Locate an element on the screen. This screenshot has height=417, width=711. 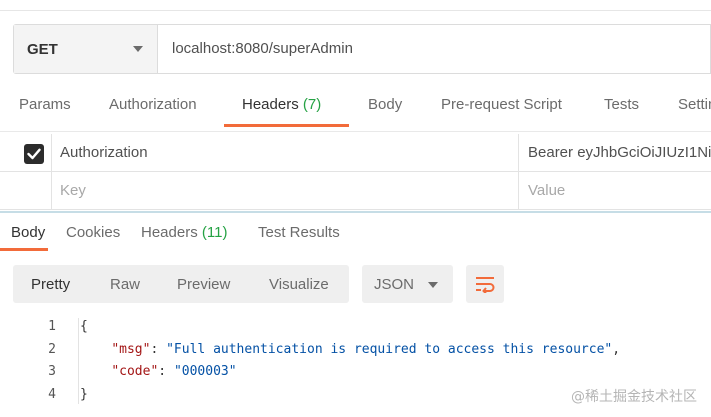
top-divider is located at coordinates (355, 10).